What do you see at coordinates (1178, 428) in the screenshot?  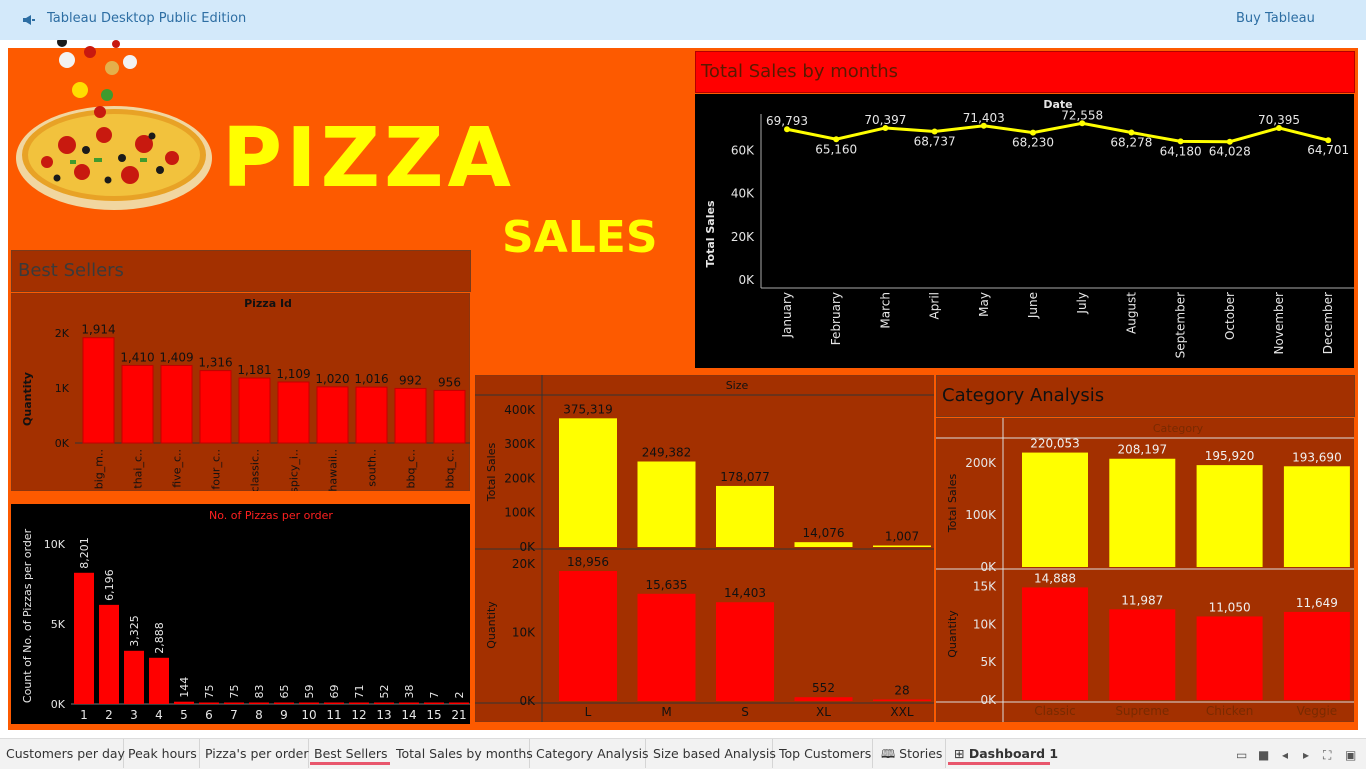 I see `category-chart-title: Category` at bounding box center [1178, 428].